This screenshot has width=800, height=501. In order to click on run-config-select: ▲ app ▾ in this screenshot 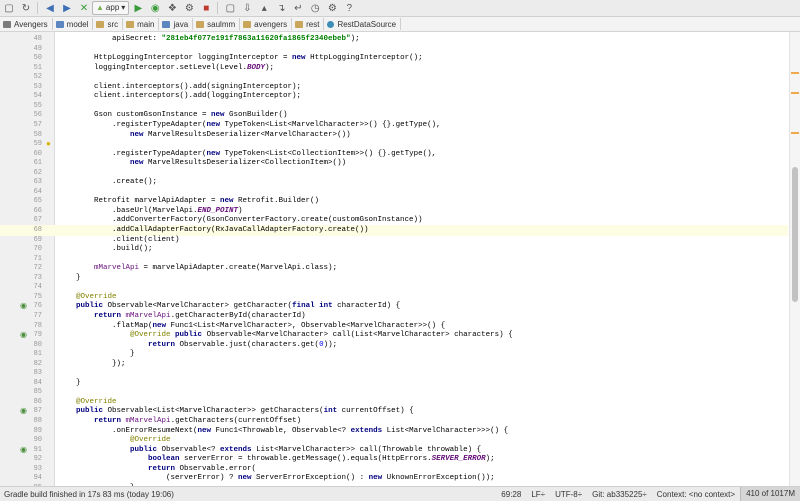, I will do `click(111, 8)`.